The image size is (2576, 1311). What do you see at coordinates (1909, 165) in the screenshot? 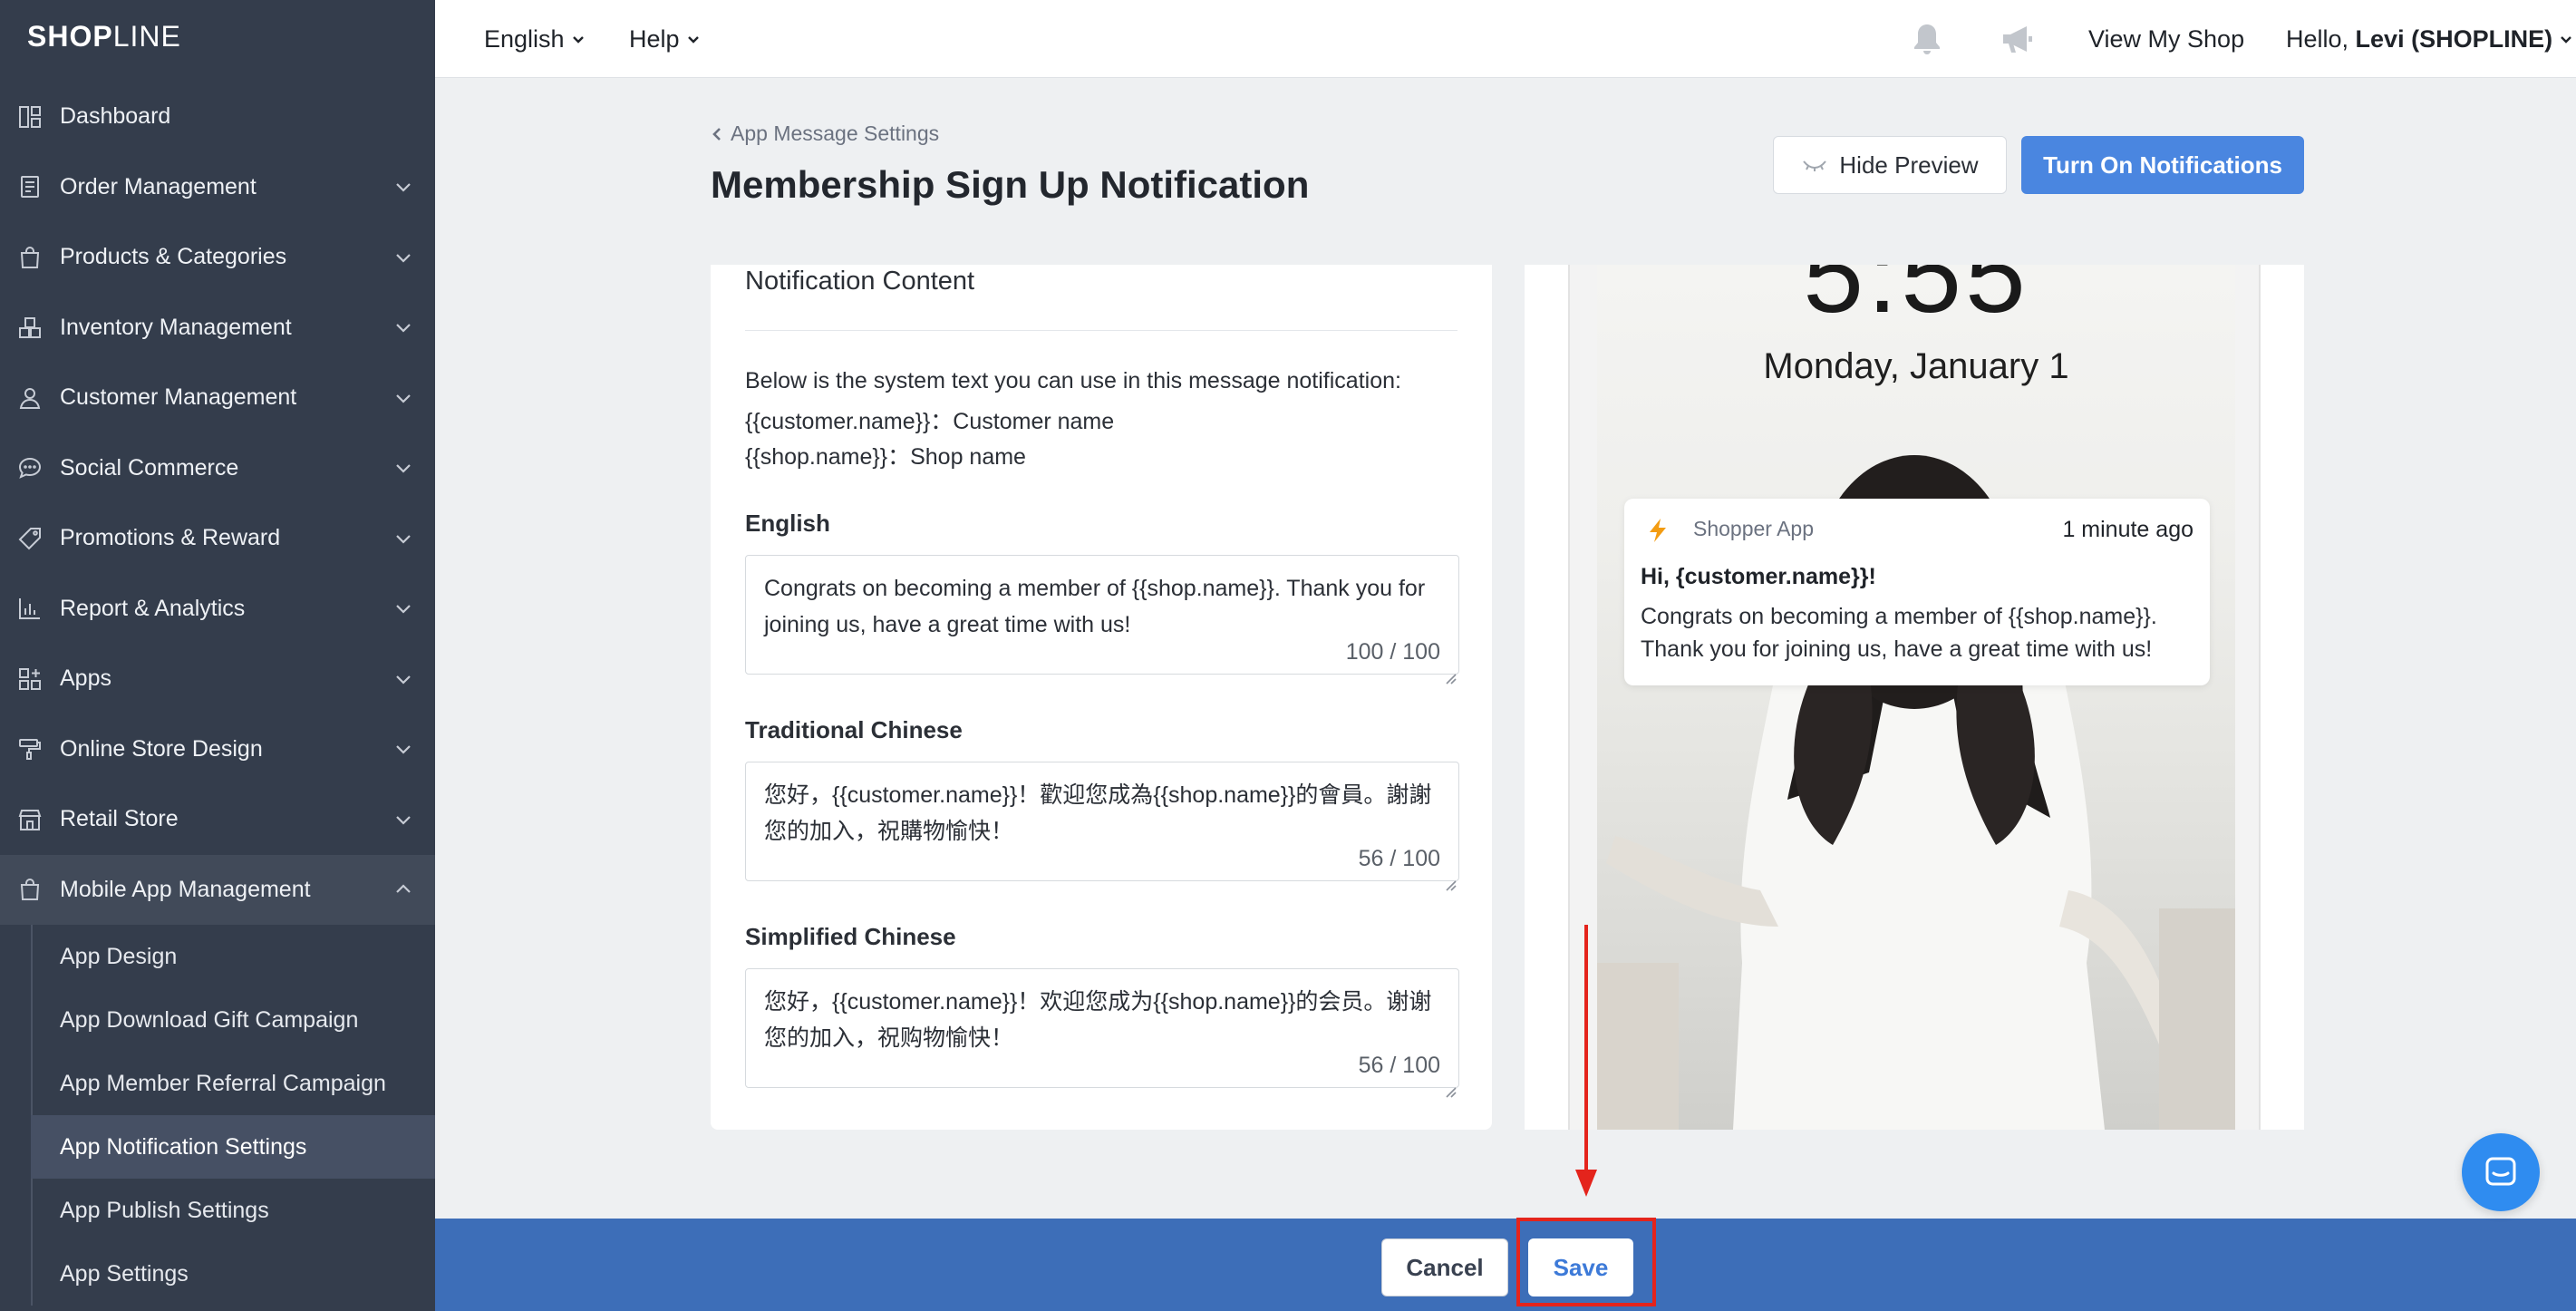
I see `hide-preview-label: Hide Preview` at bounding box center [1909, 165].